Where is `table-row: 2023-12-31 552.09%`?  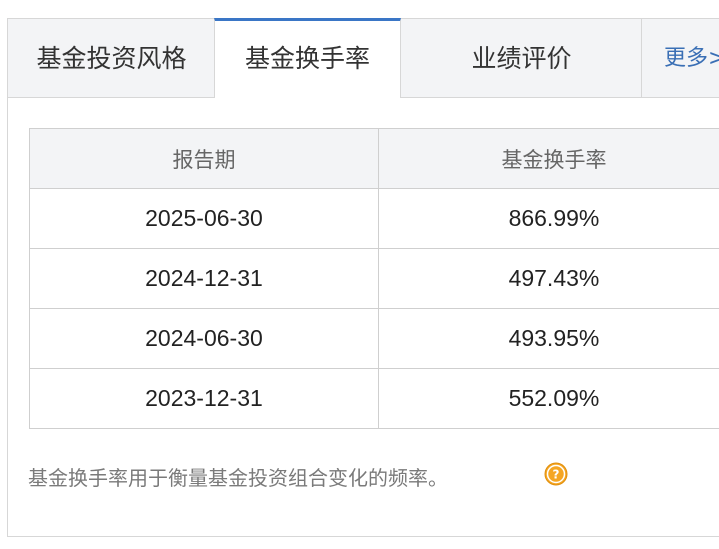
table-row: 2023-12-31 552.09% is located at coordinates (374, 398).